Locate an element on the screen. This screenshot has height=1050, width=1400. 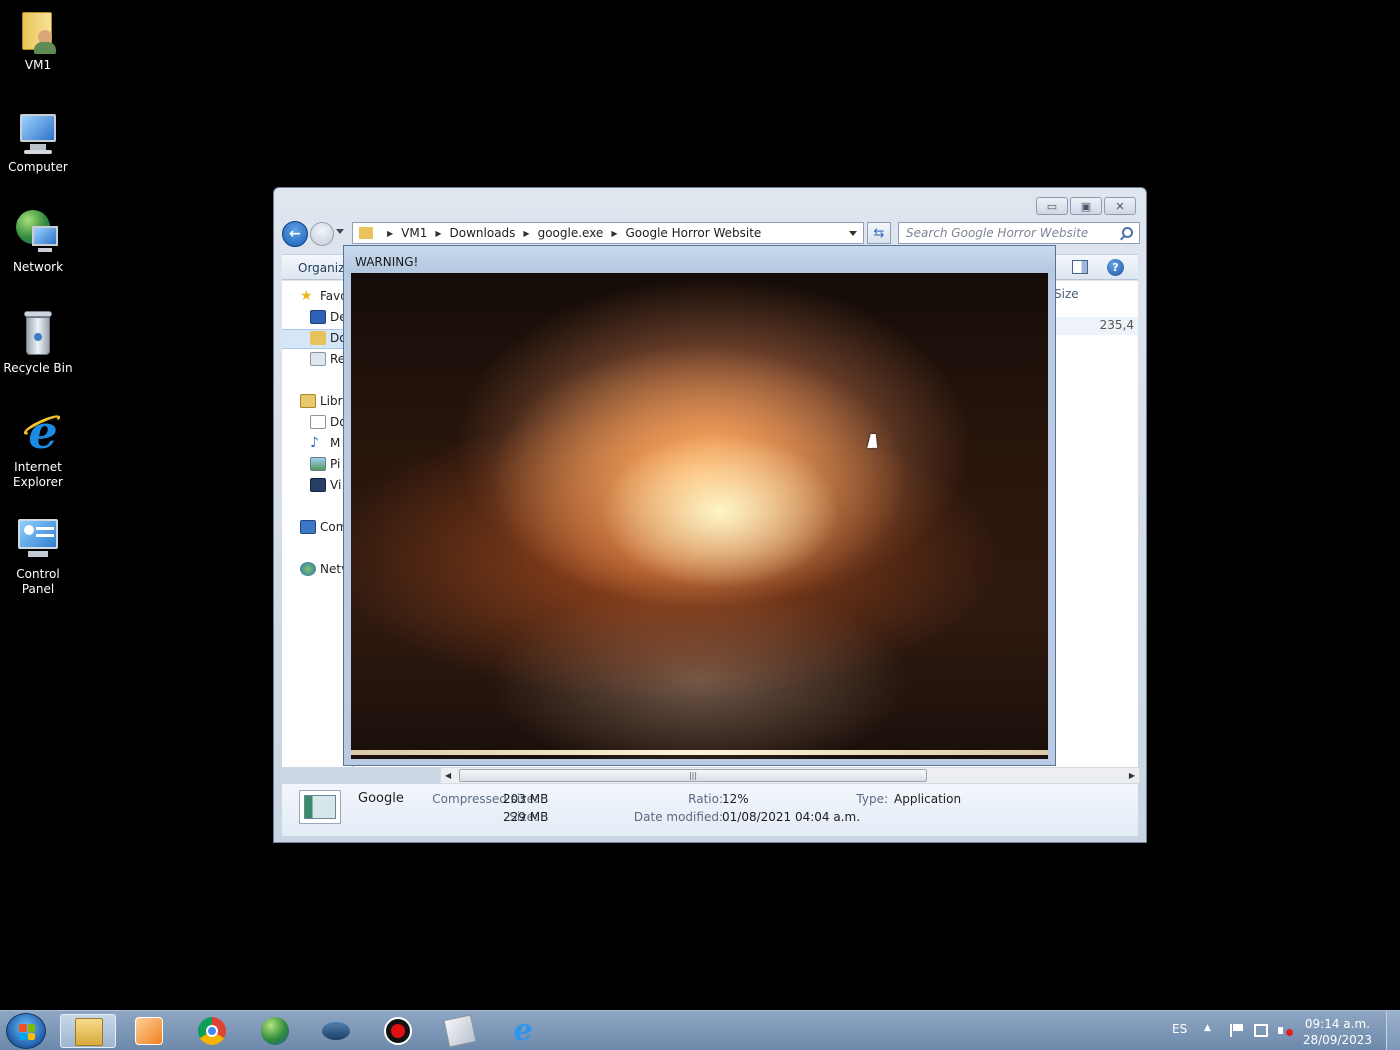
taskbar-blank-app-button is located at coordinates (460, 1031).